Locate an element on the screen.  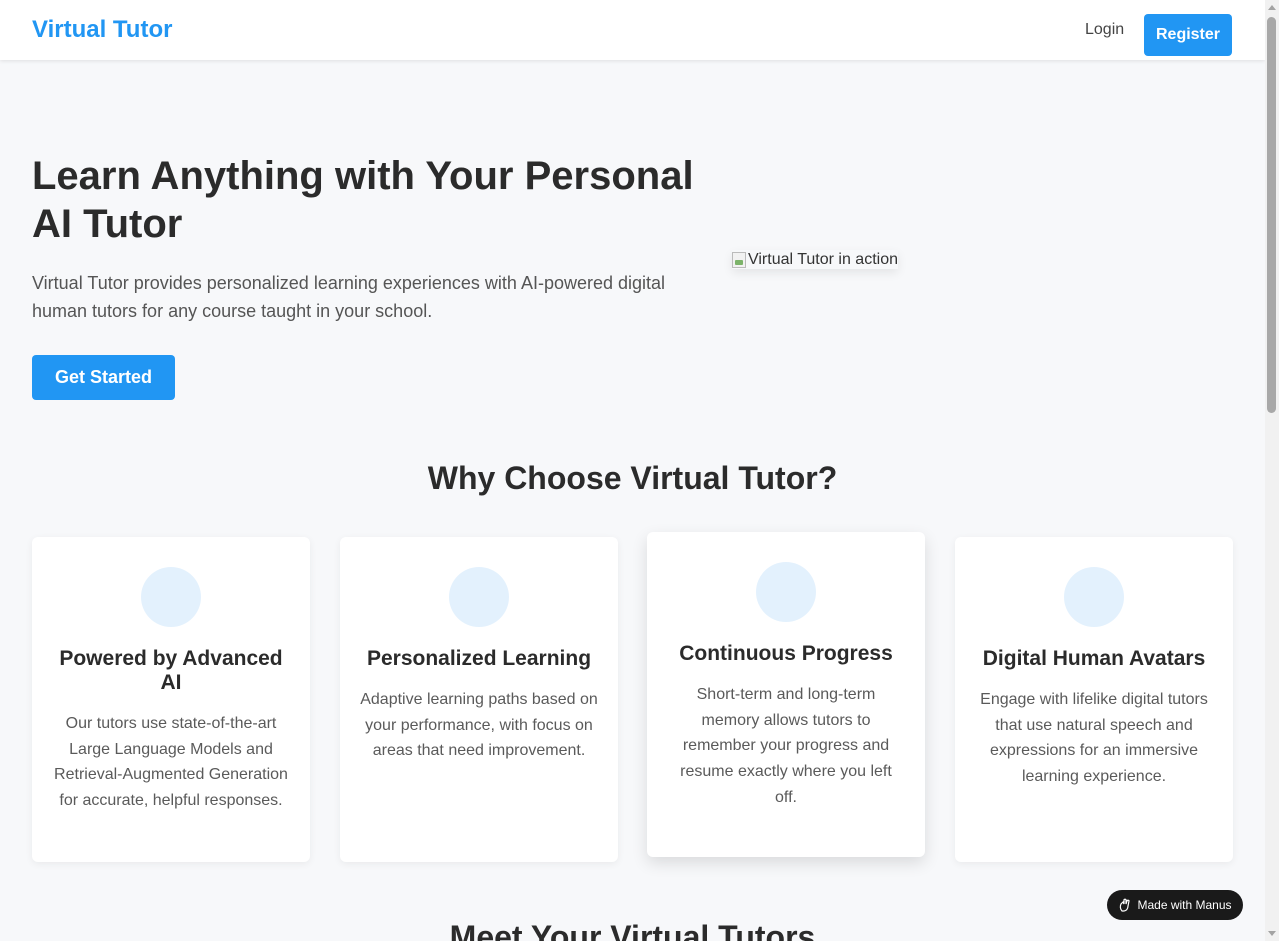
feature-avatars-icon is located at coordinates (1094, 597).